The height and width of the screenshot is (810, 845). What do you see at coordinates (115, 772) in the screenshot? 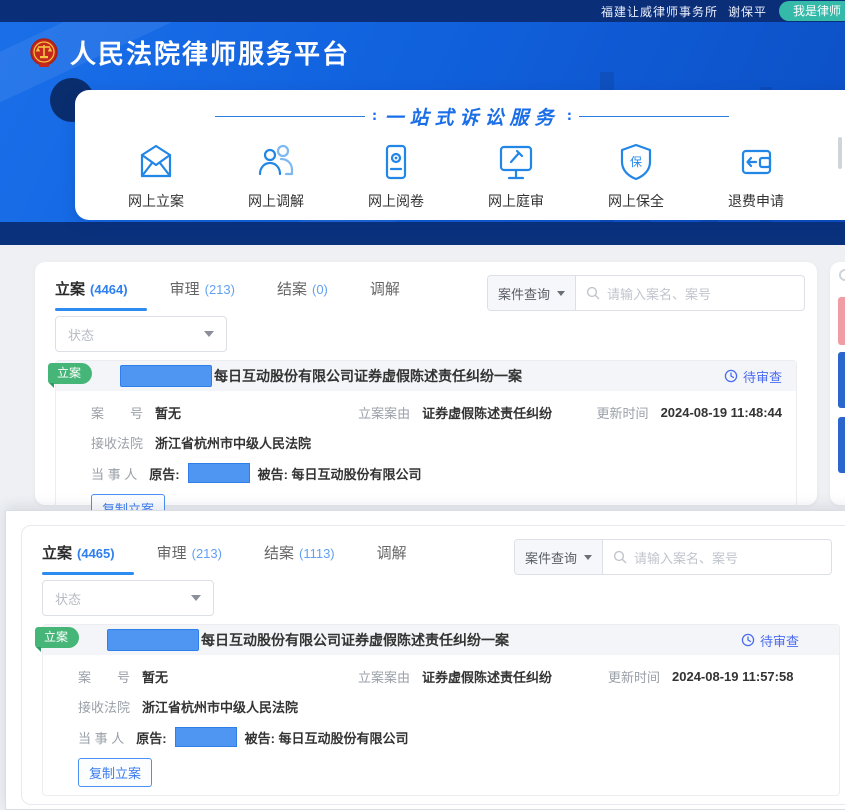
I see `copy-filing-button: 复制立案` at bounding box center [115, 772].